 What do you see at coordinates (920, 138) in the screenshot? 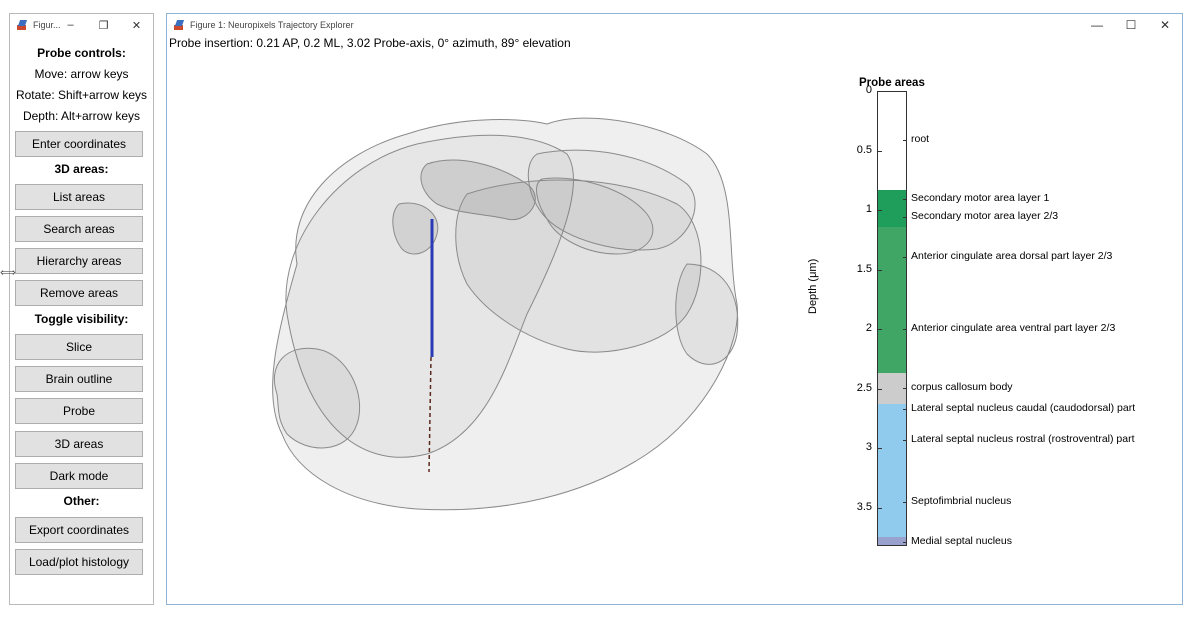
I see `area-label: root` at bounding box center [920, 138].